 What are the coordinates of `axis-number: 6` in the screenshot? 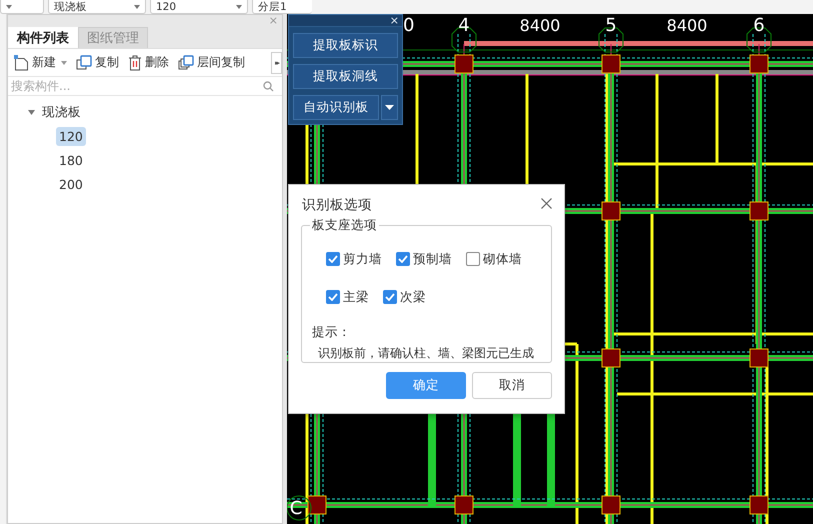 It's located at (759, 25).